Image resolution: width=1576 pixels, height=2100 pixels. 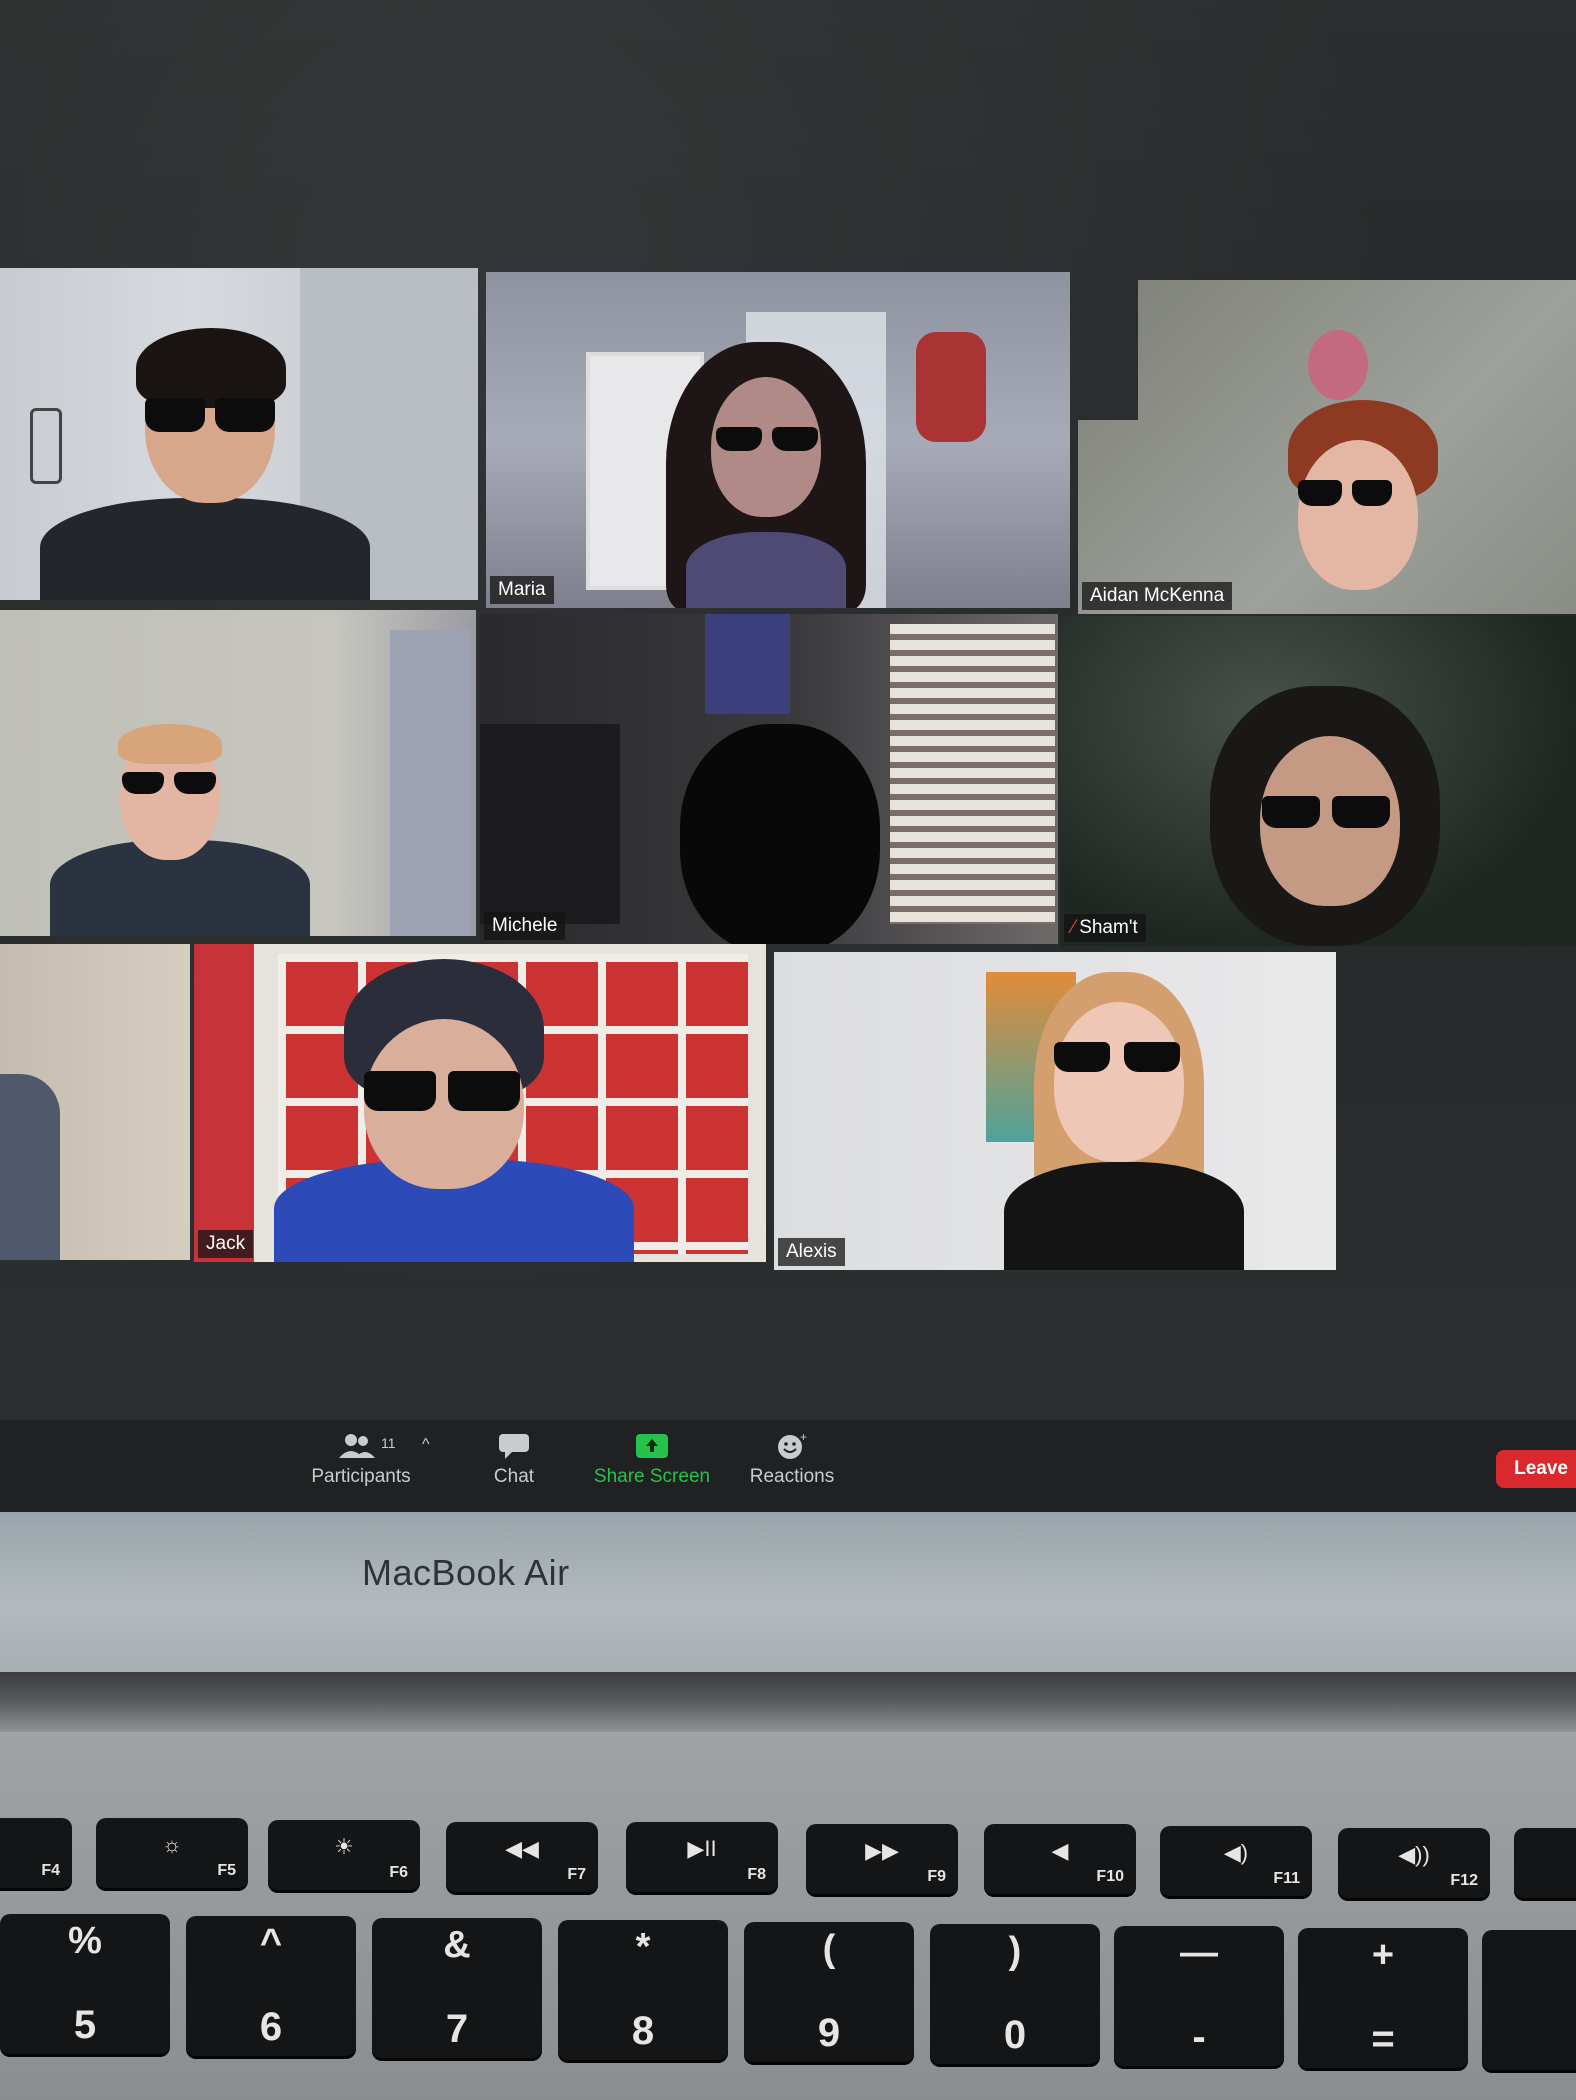 I want to click on key-label: F10, so click(x=1110, y=1876).